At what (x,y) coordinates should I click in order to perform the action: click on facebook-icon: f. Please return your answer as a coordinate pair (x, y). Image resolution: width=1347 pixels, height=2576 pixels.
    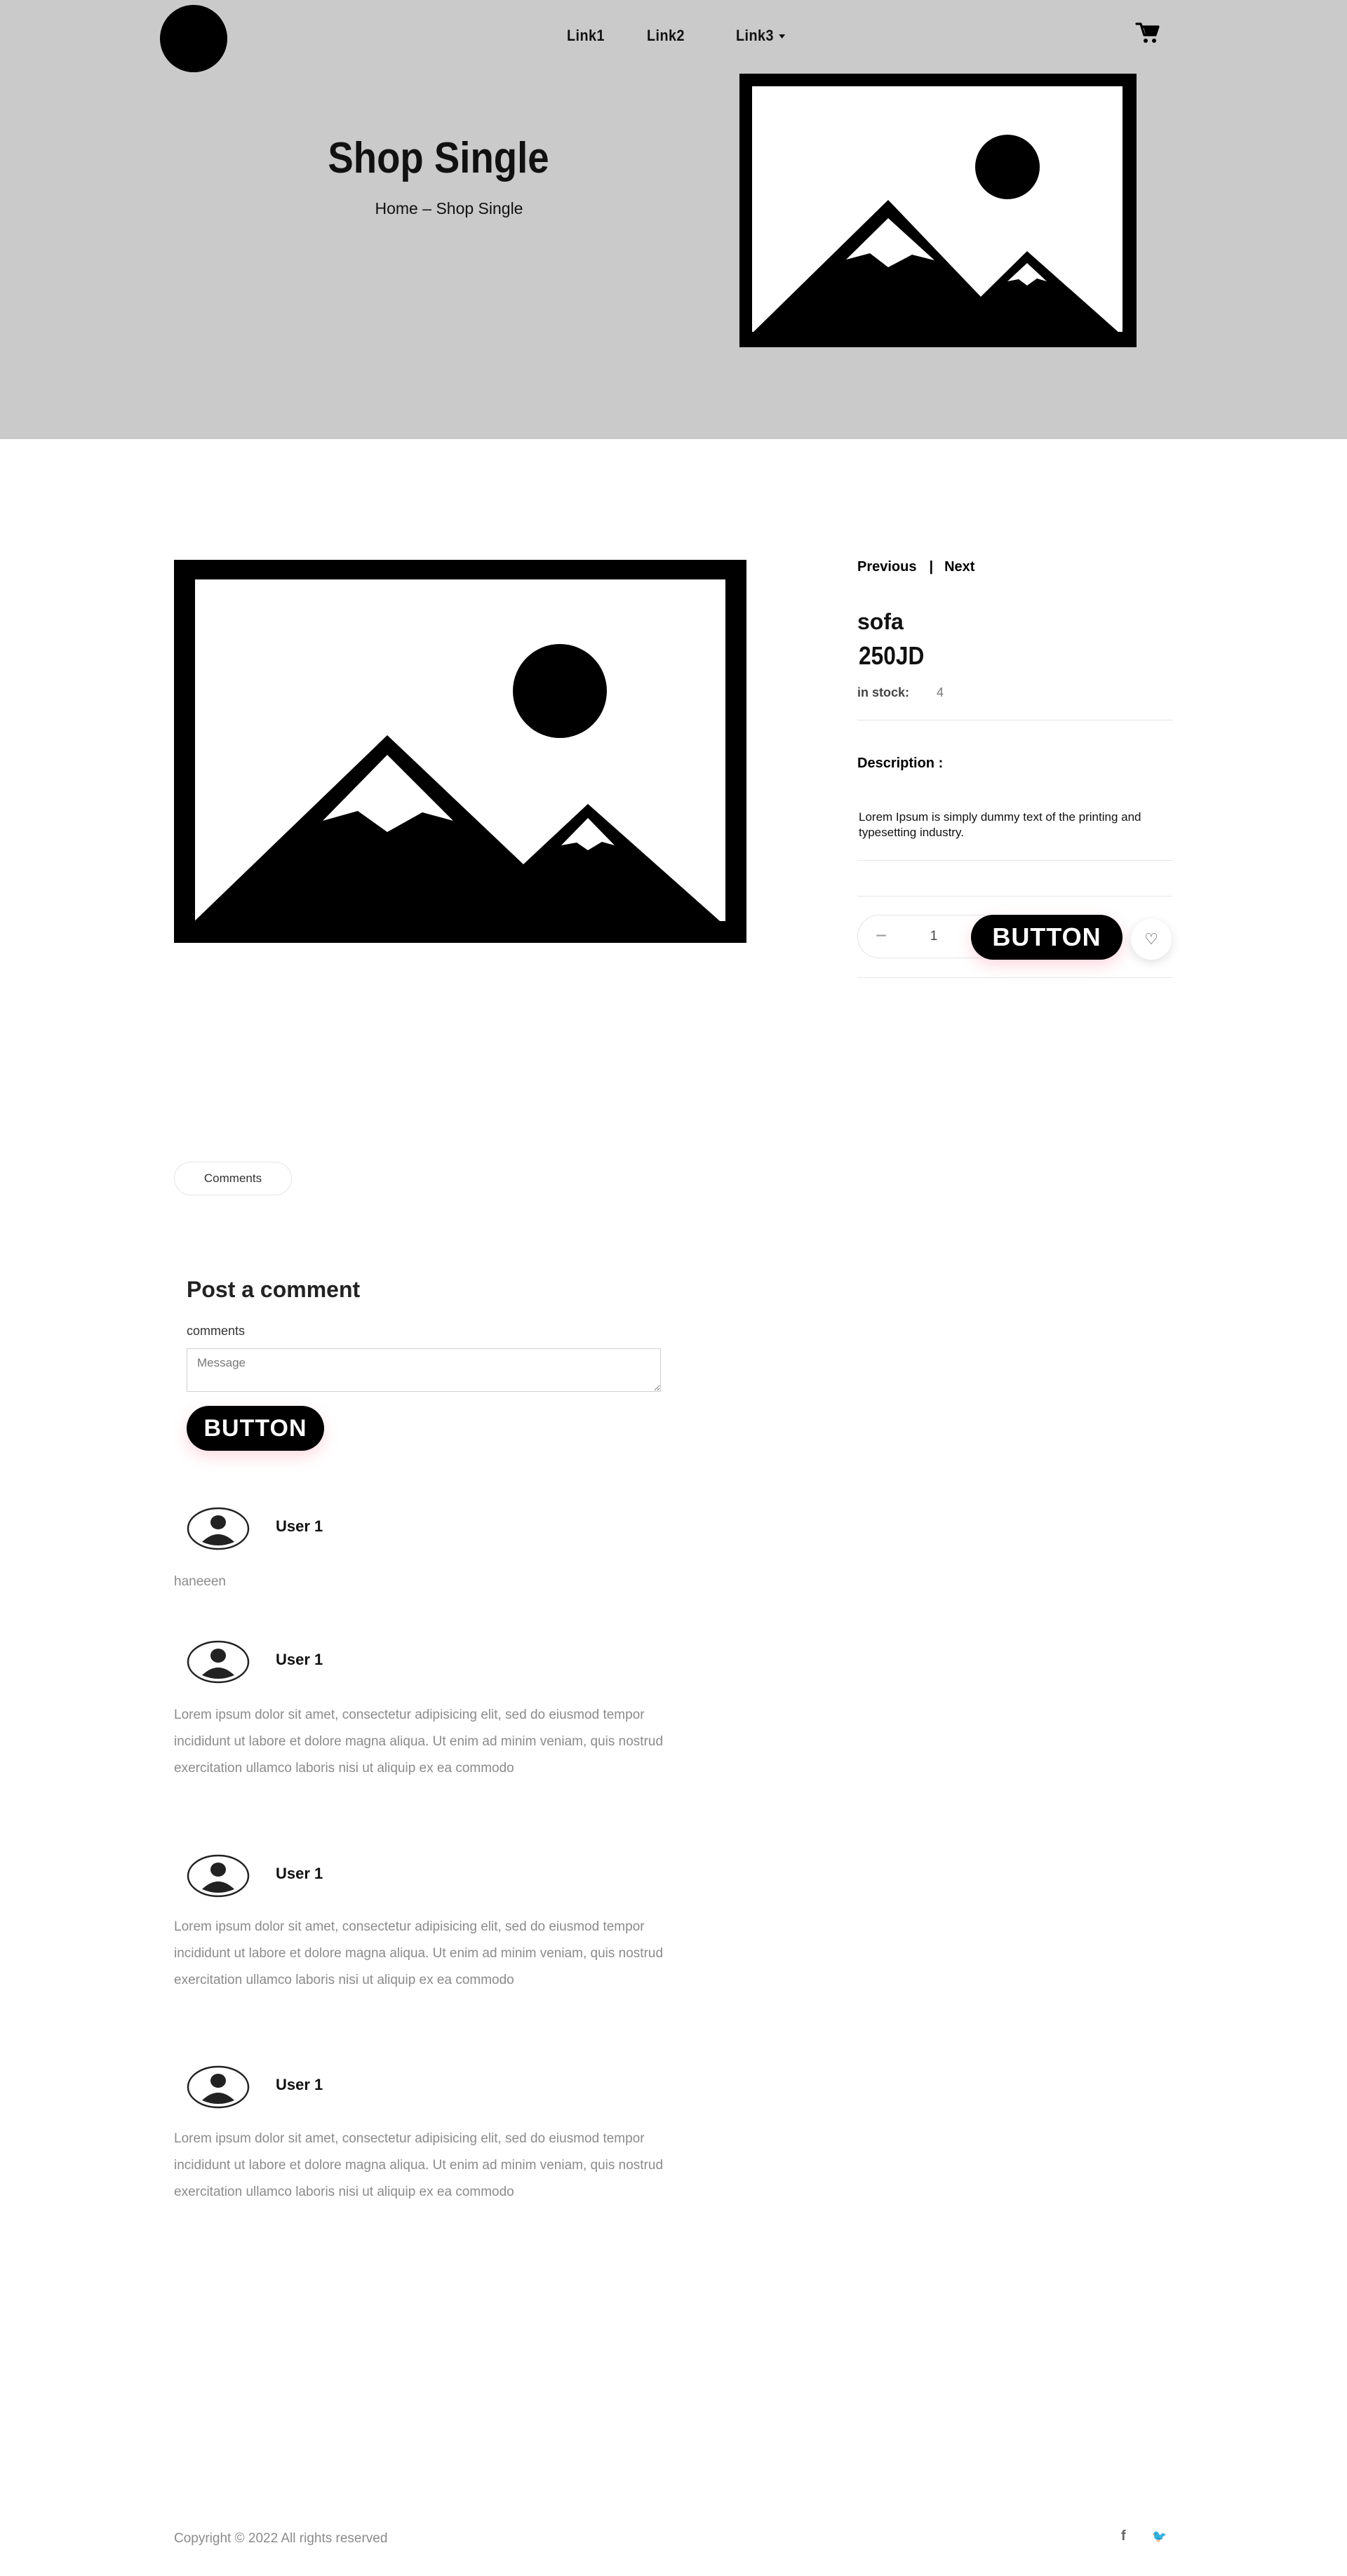
    Looking at the image, I should click on (1123, 2536).